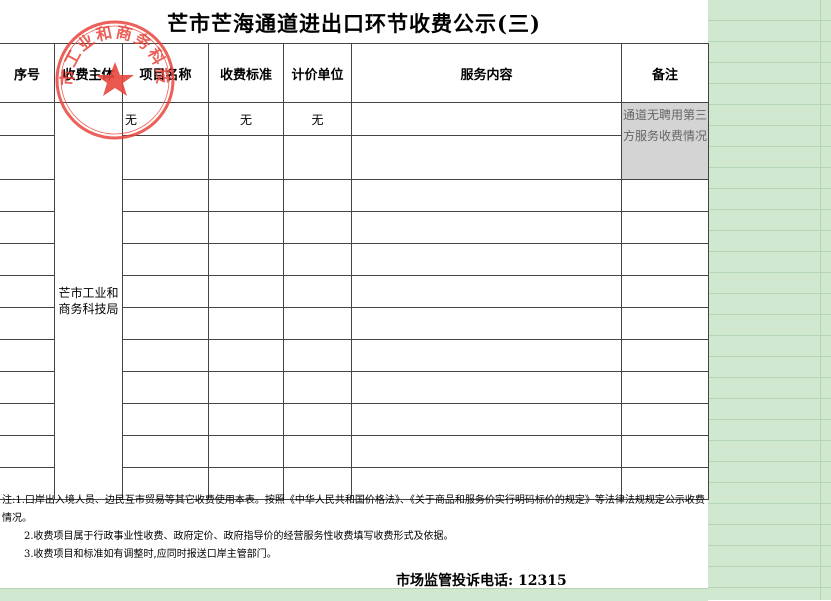 This screenshot has height=601, width=831. I want to click on header-remark: 备注, so click(665, 73).